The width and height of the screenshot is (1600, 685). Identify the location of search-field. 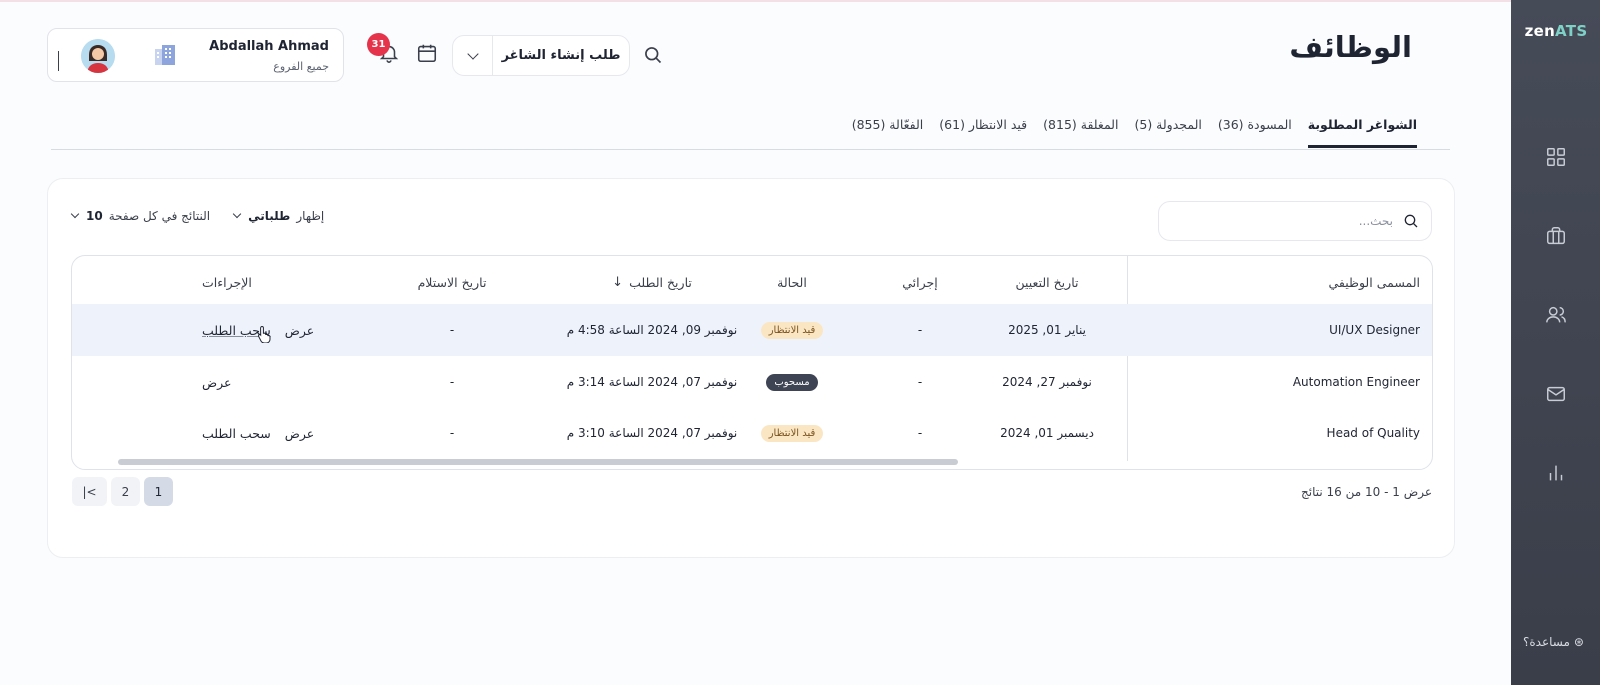
(1295, 221).